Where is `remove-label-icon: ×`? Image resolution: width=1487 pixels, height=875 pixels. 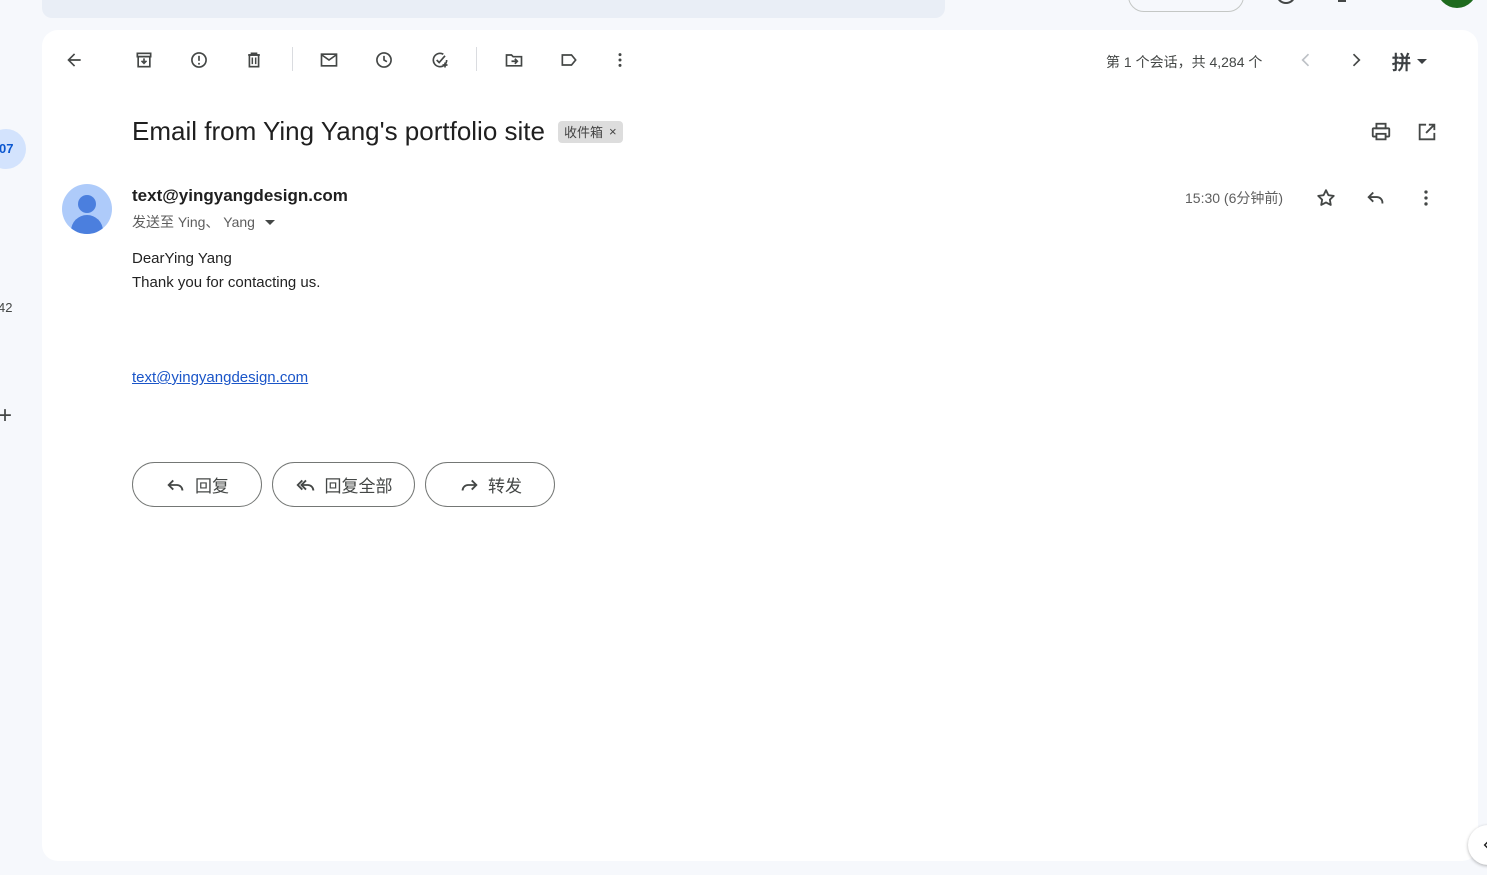
remove-label-icon: × is located at coordinates (613, 131).